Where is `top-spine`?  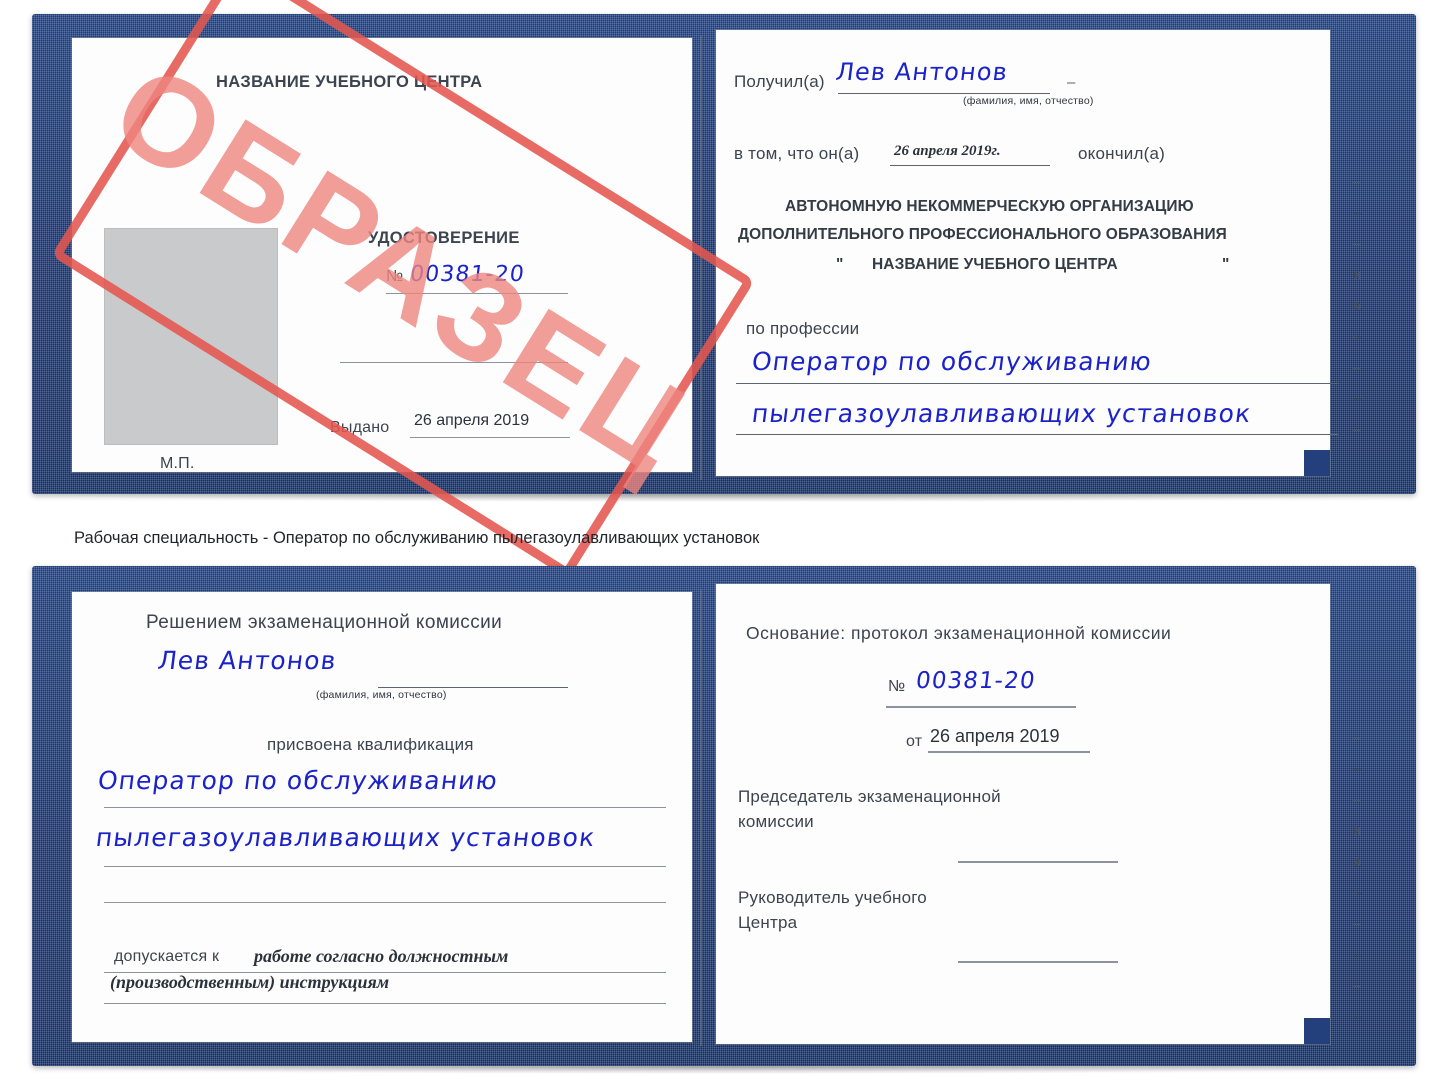 top-spine is located at coordinates (701, 258).